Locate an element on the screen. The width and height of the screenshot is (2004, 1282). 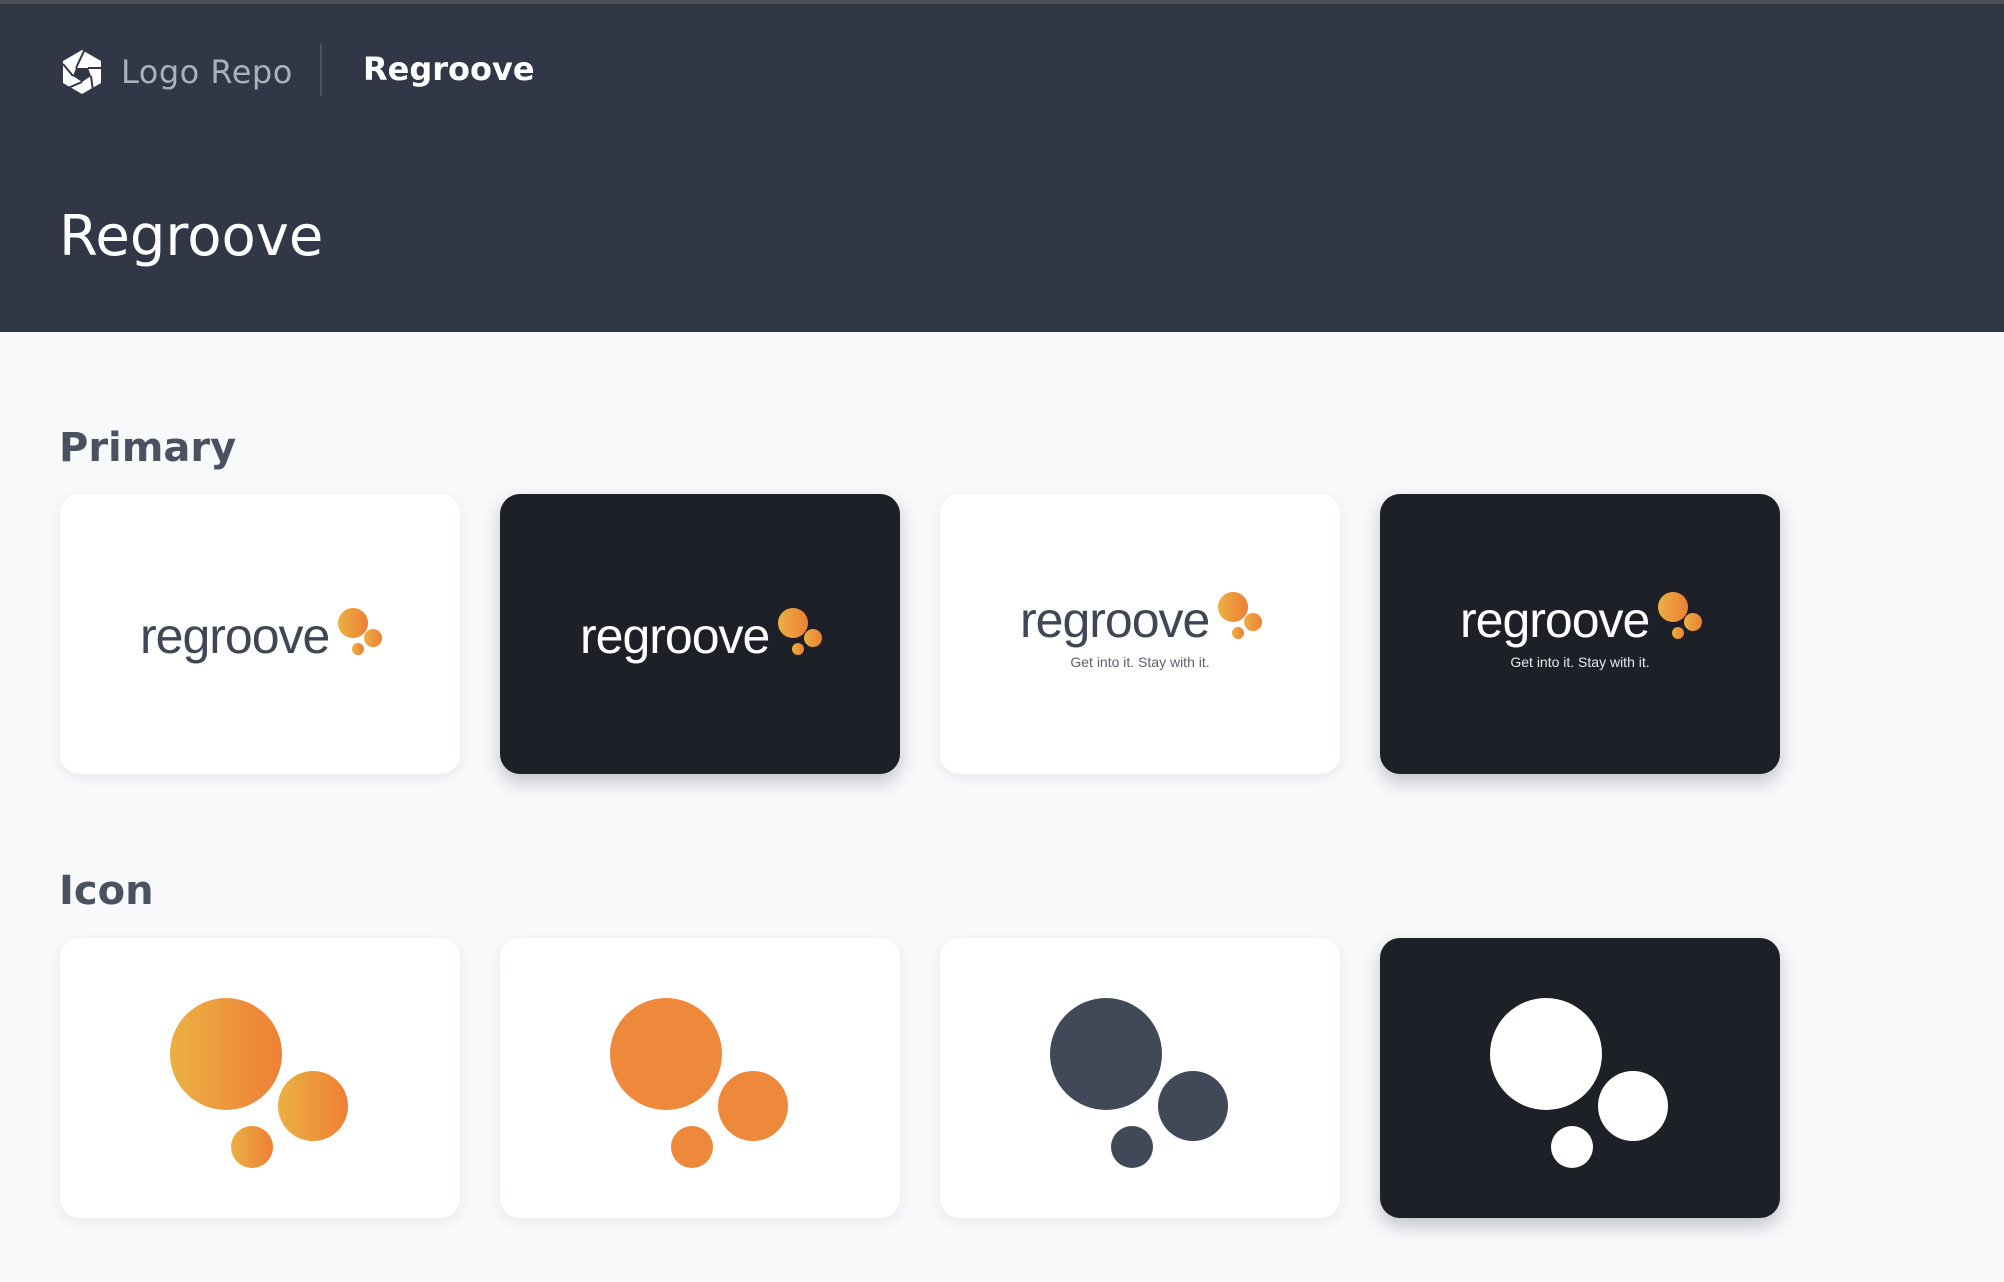
breadcrumb-divider is located at coordinates (321, 70).